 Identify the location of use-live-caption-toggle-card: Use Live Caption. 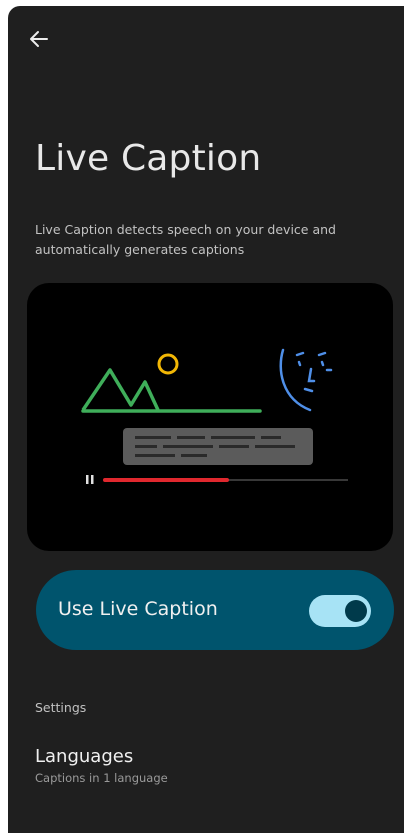
(215, 610).